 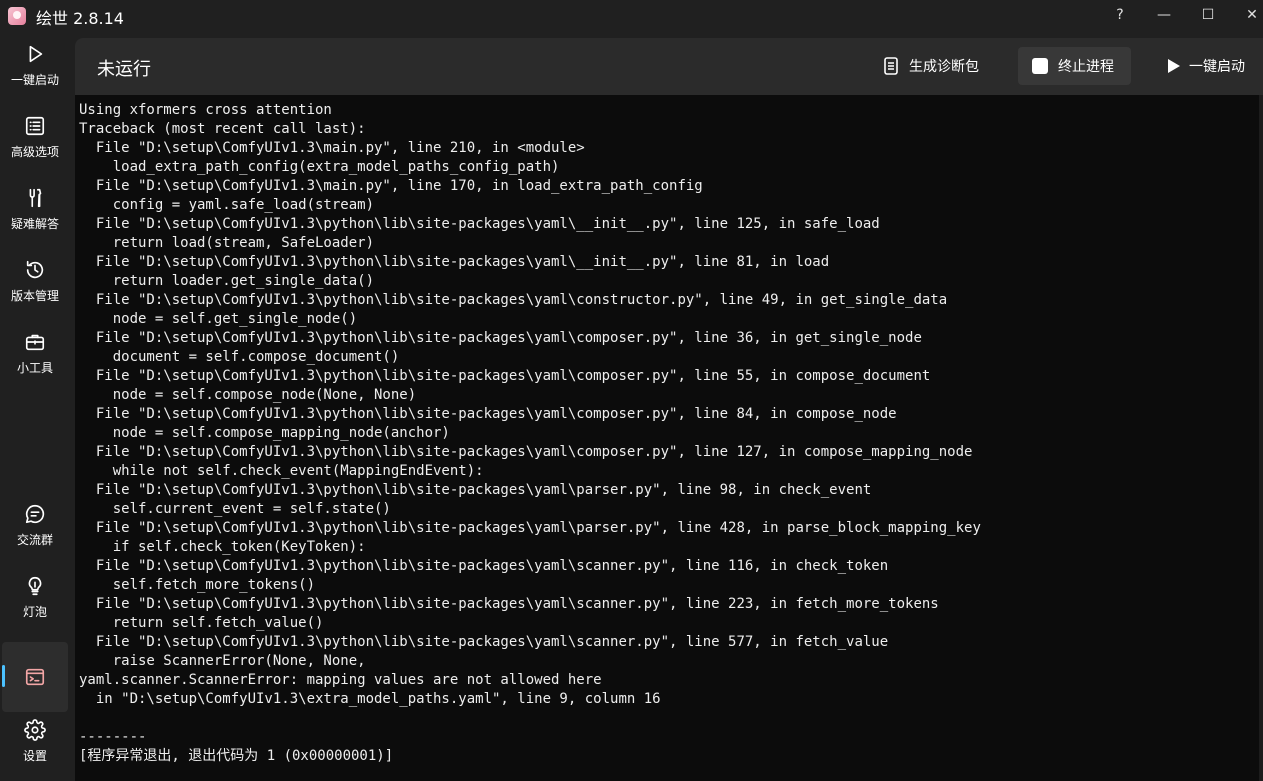 I want to click on stop-icon, so click(x=1040, y=66).